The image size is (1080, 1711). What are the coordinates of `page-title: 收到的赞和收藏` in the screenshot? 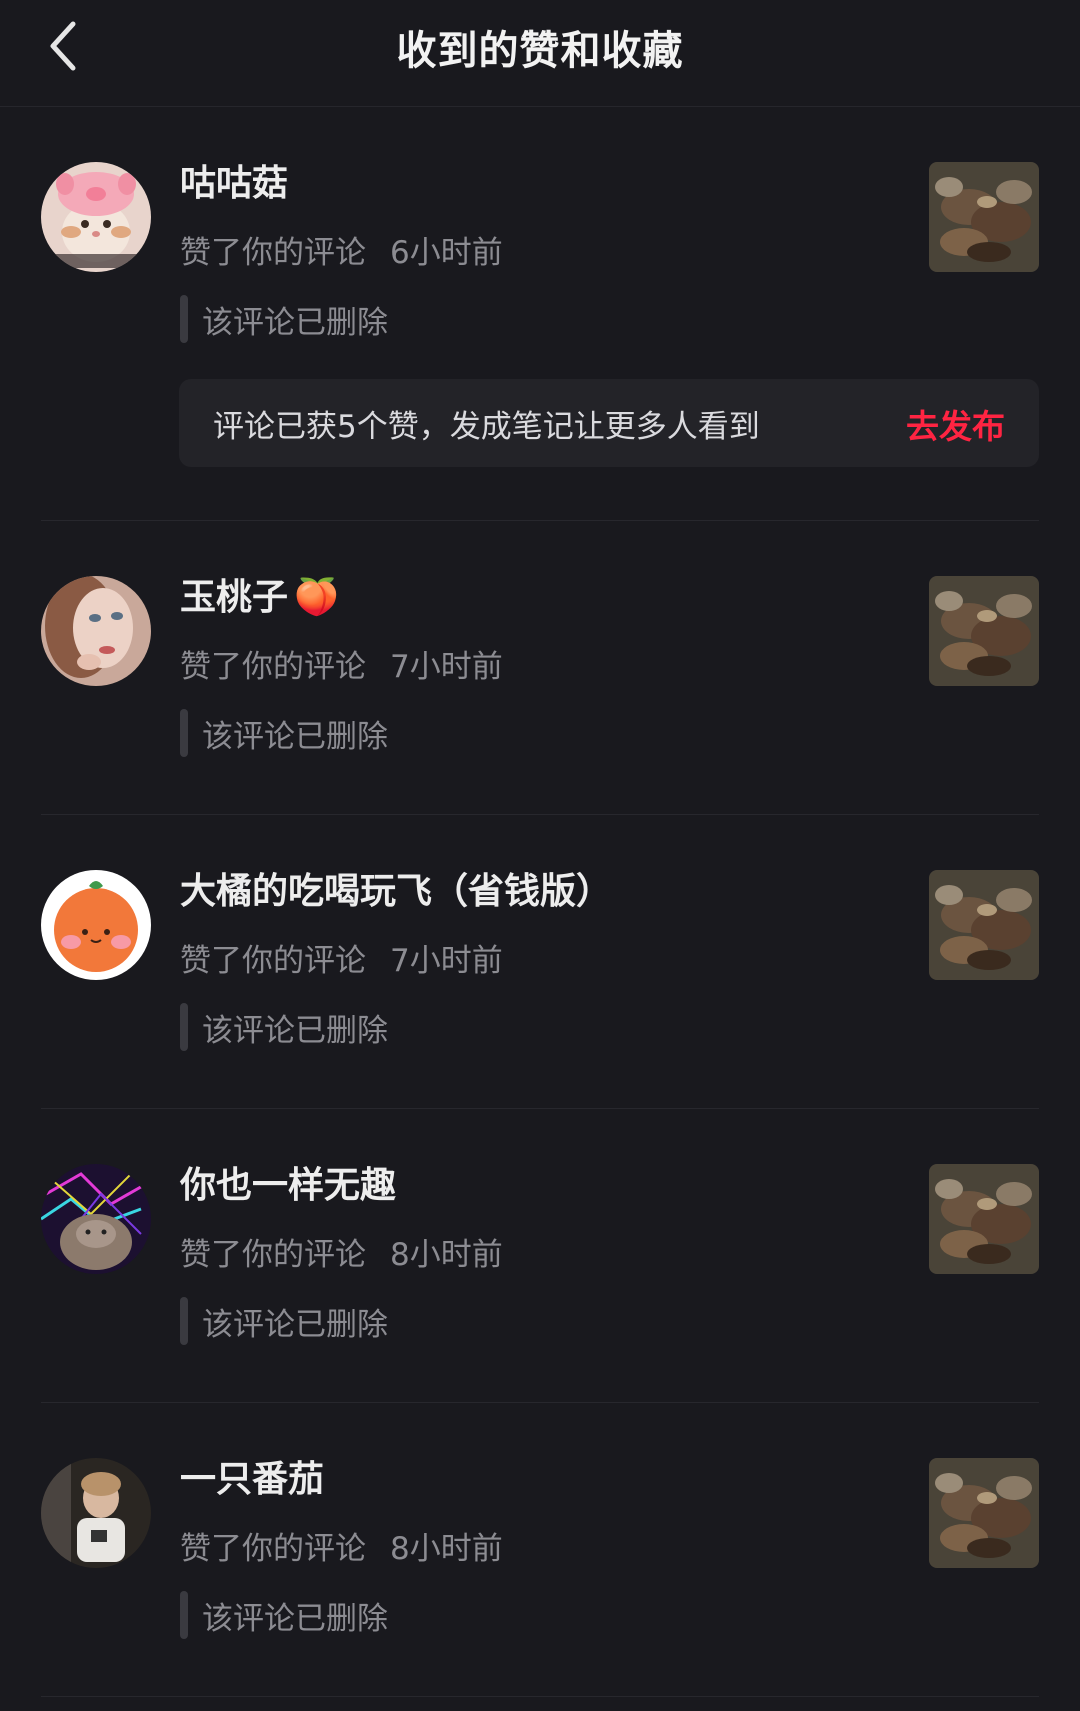 It's located at (540, 51).